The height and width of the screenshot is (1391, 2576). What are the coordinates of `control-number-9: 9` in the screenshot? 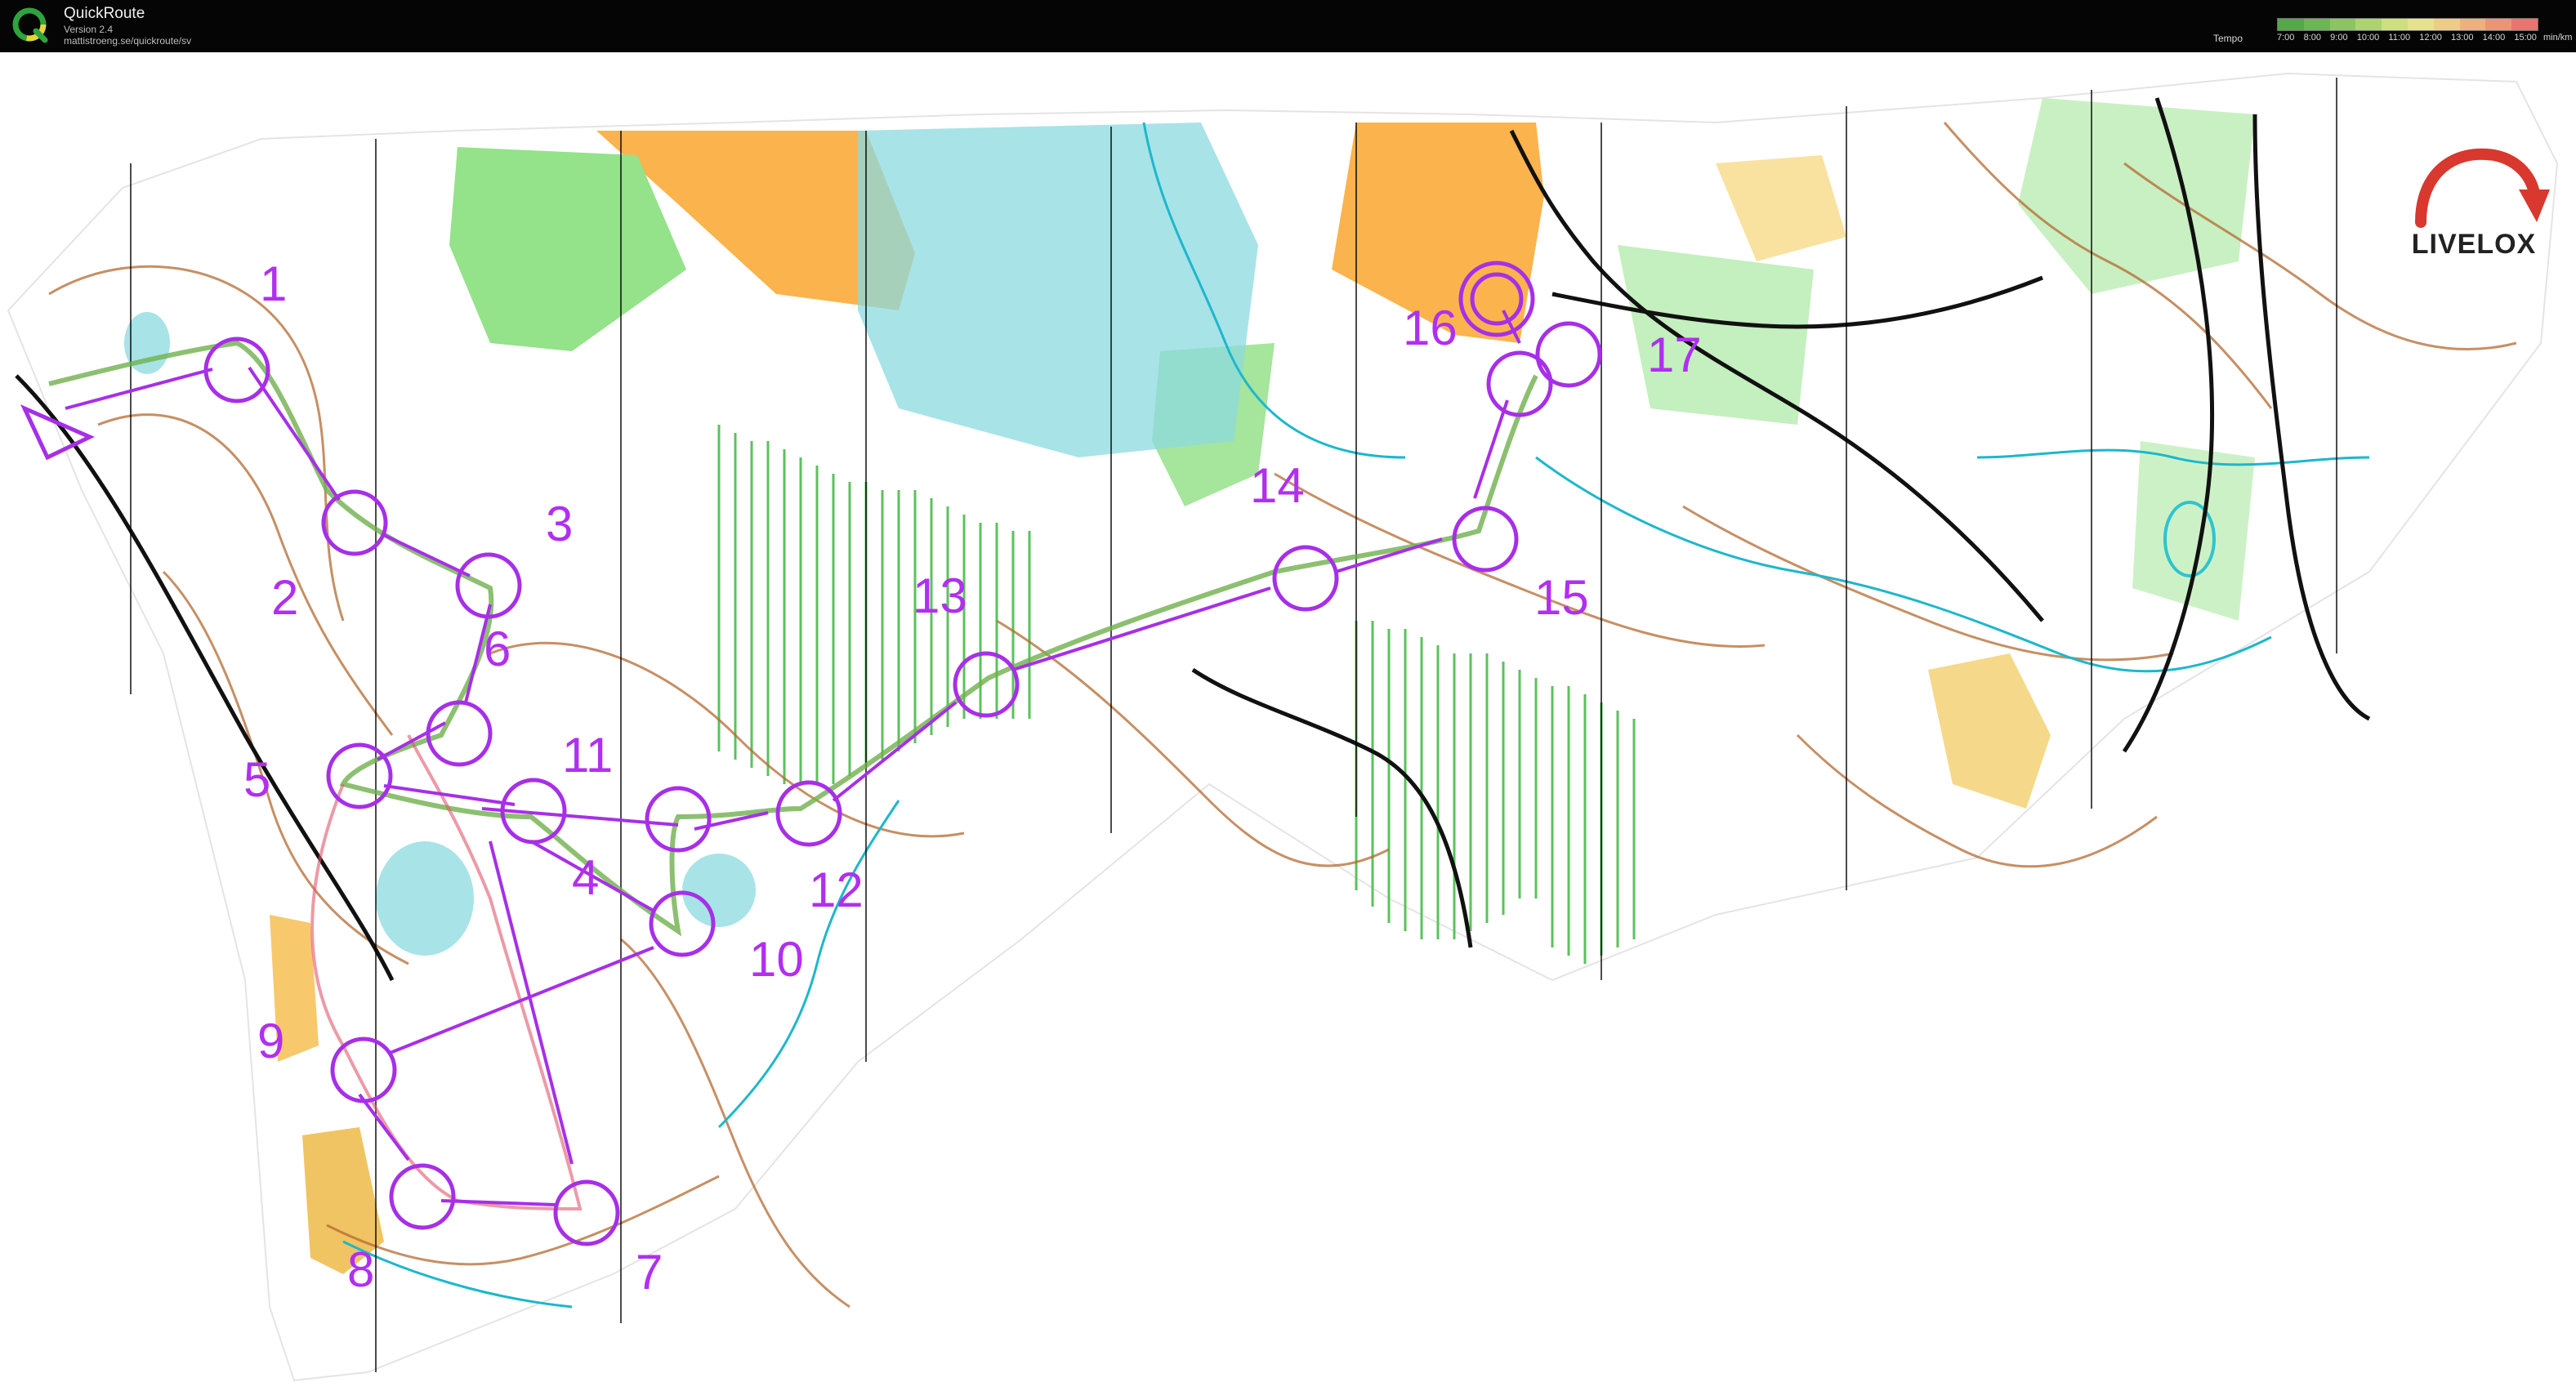 It's located at (271, 1041).